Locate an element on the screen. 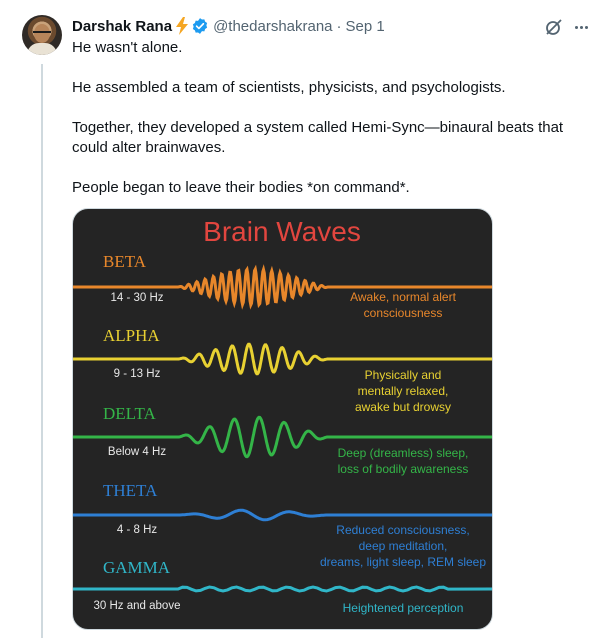  wave-name-alpha: ALPHA is located at coordinates (131, 335).